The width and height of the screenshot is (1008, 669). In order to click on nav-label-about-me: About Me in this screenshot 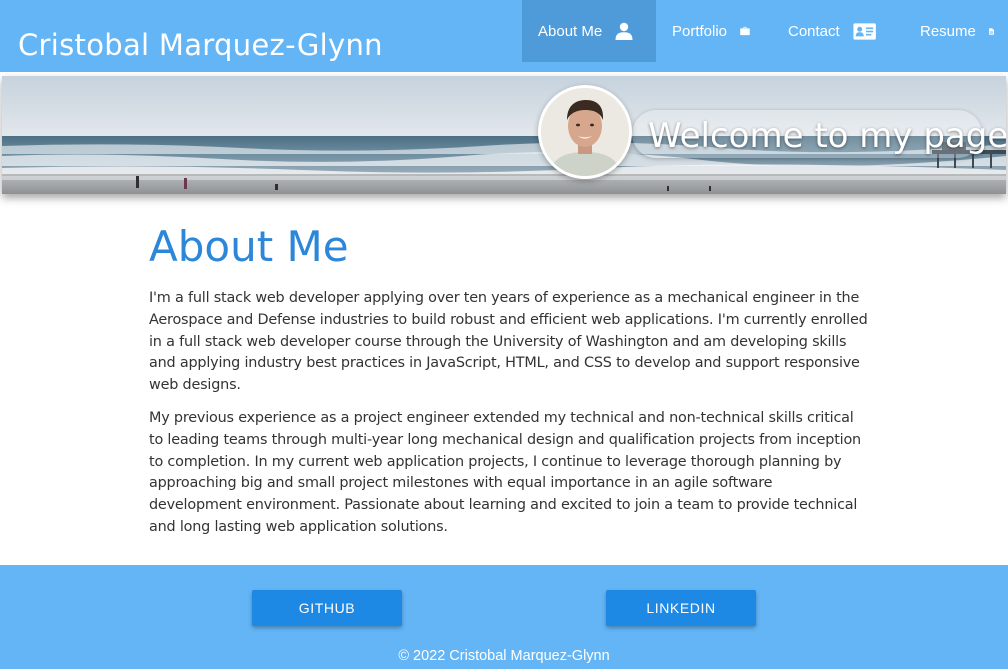, I will do `click(570, 31)`.